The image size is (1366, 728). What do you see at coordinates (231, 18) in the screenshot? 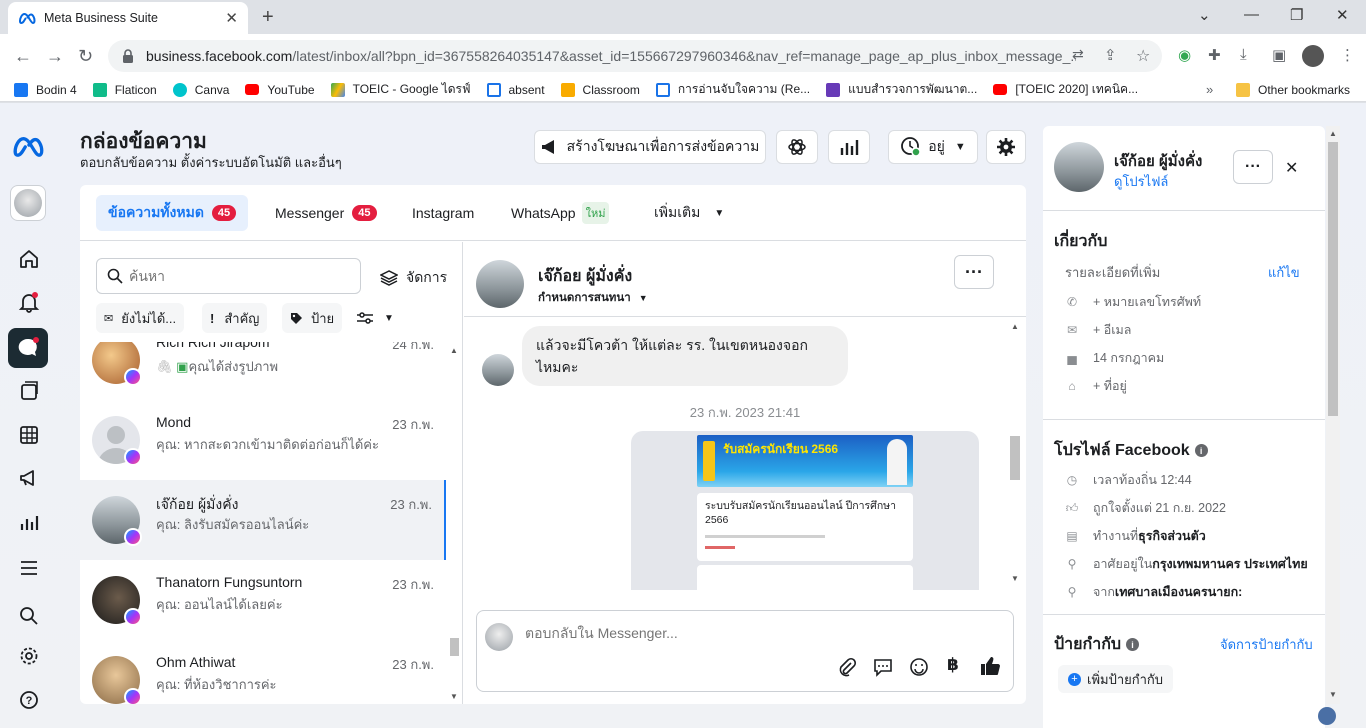
I see `close-tab-icon: ✕` at bounding box center [231, 18].